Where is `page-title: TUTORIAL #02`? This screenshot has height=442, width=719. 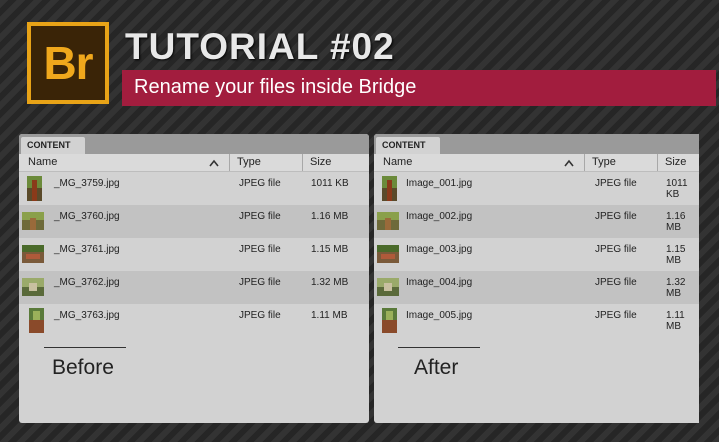
page-title: TUTORIAL #02 is located at coordinates (260, 46).